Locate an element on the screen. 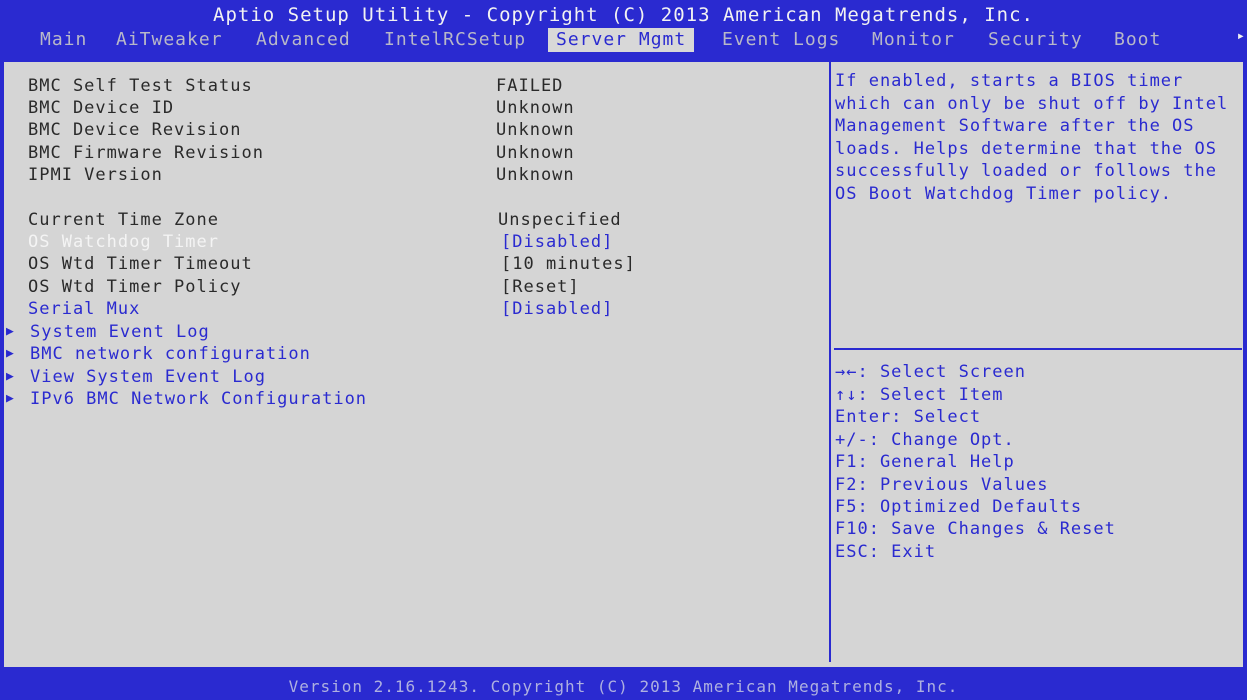 This screenshot has width=1247, height=700. setting-current-time-zone: Current Time Zone Unspecified is located at coordinates (414, 221).